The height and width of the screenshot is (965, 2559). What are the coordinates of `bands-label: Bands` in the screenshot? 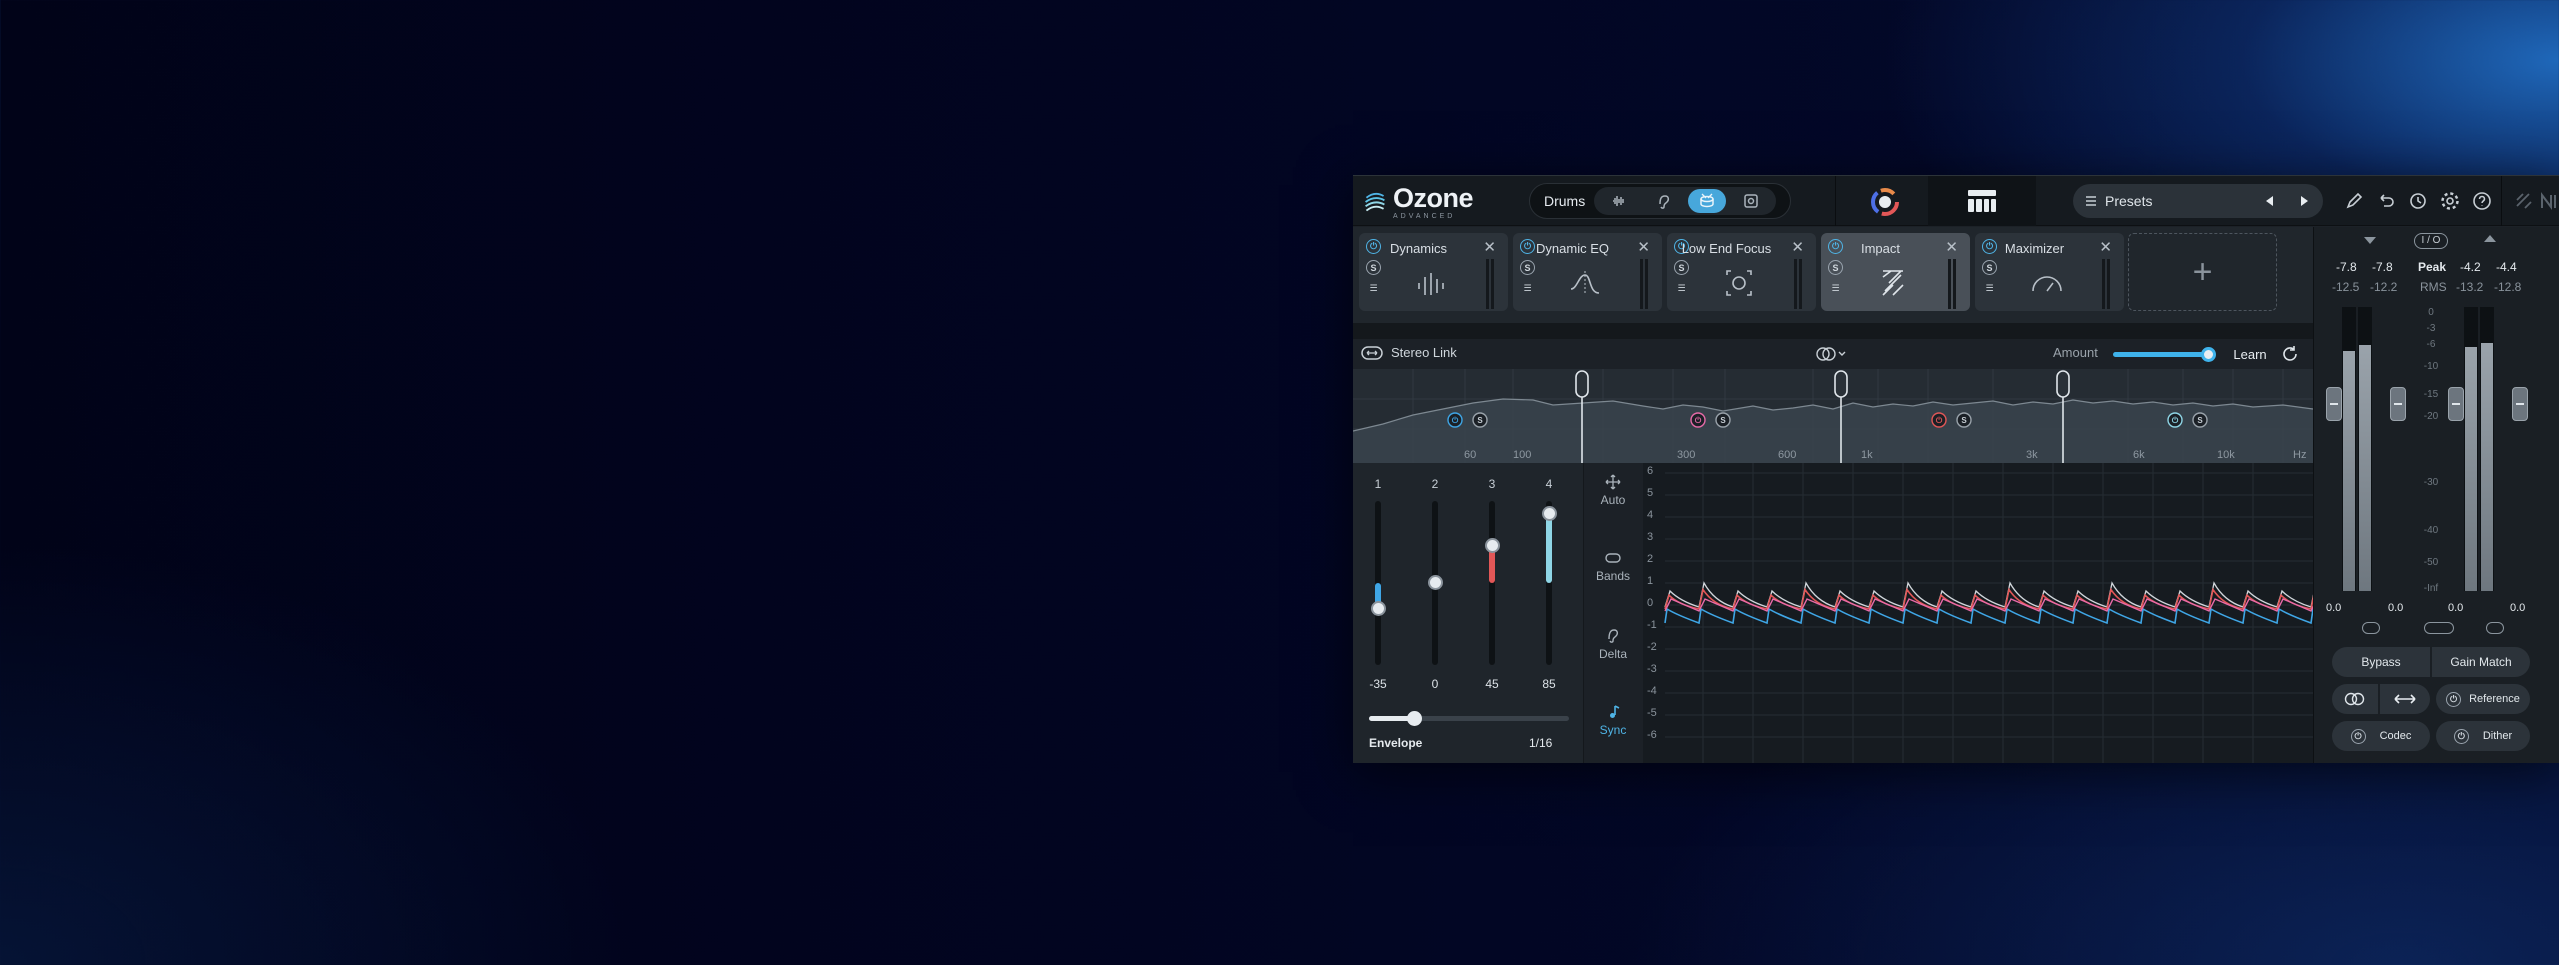 It's located at (1613, 576).